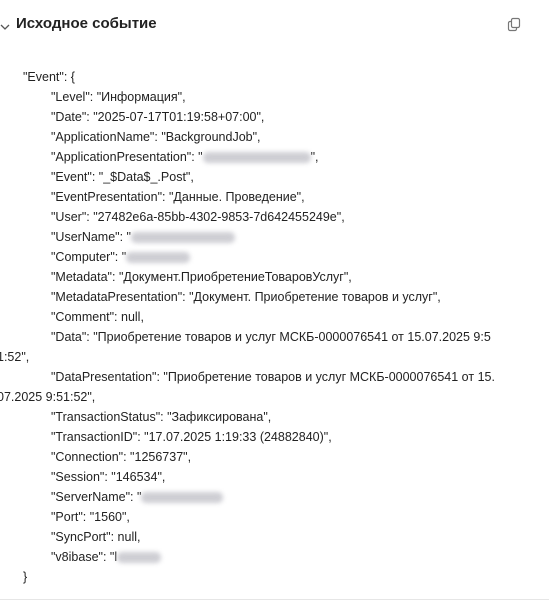  Describe the element at coordinates (121, 457) in the screenshot. I see `connection-line: "Connection": "1256737",` at that location.